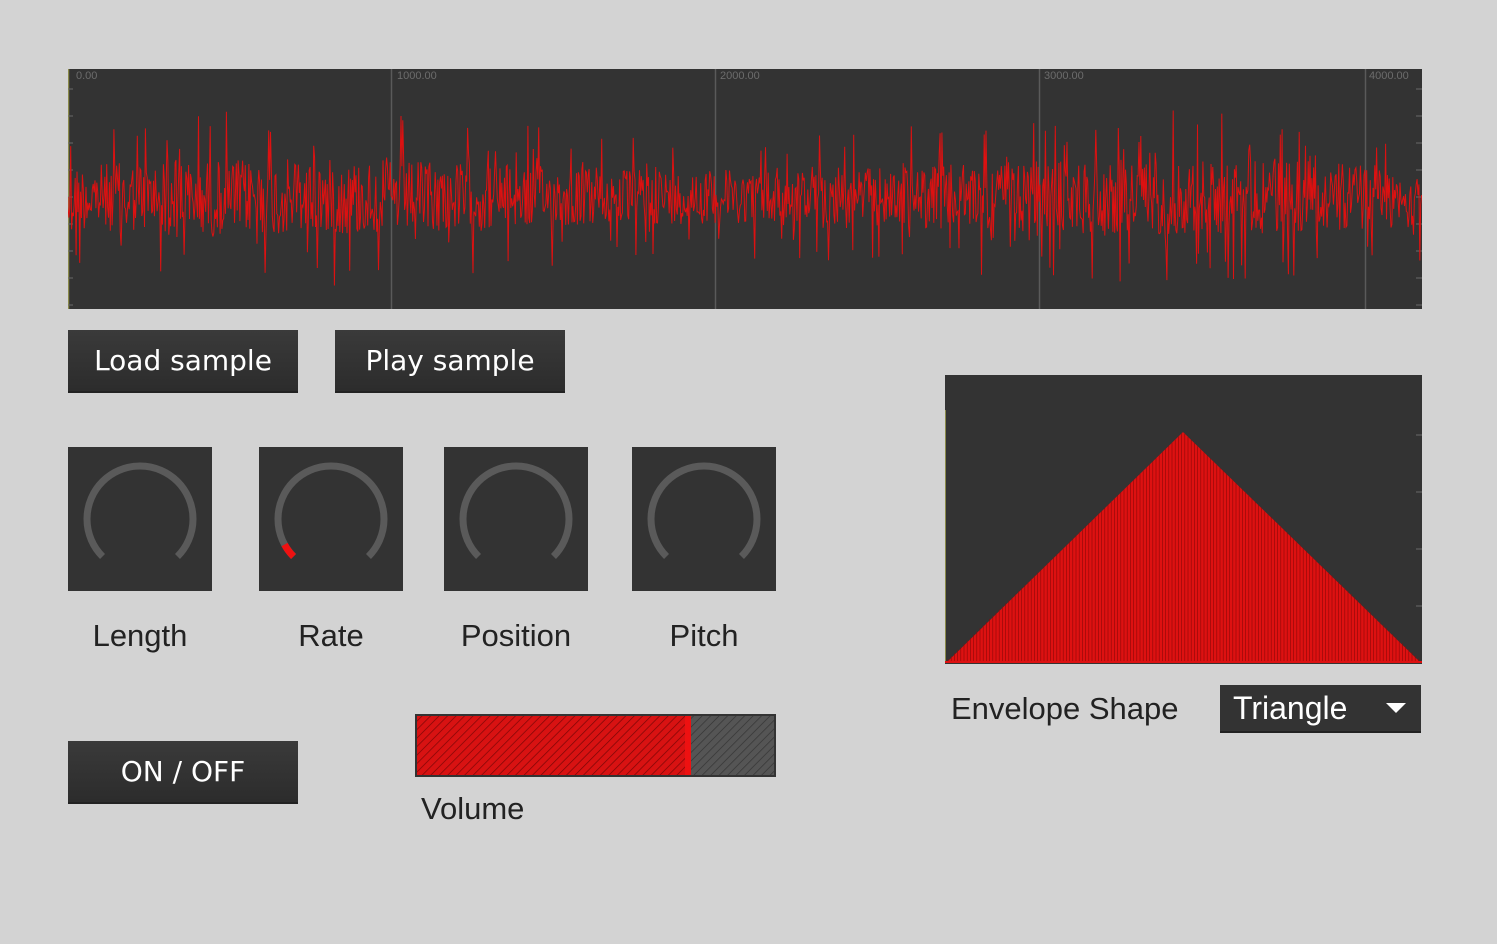  I want to click on knob-pitch-dial, so click(704, 510).